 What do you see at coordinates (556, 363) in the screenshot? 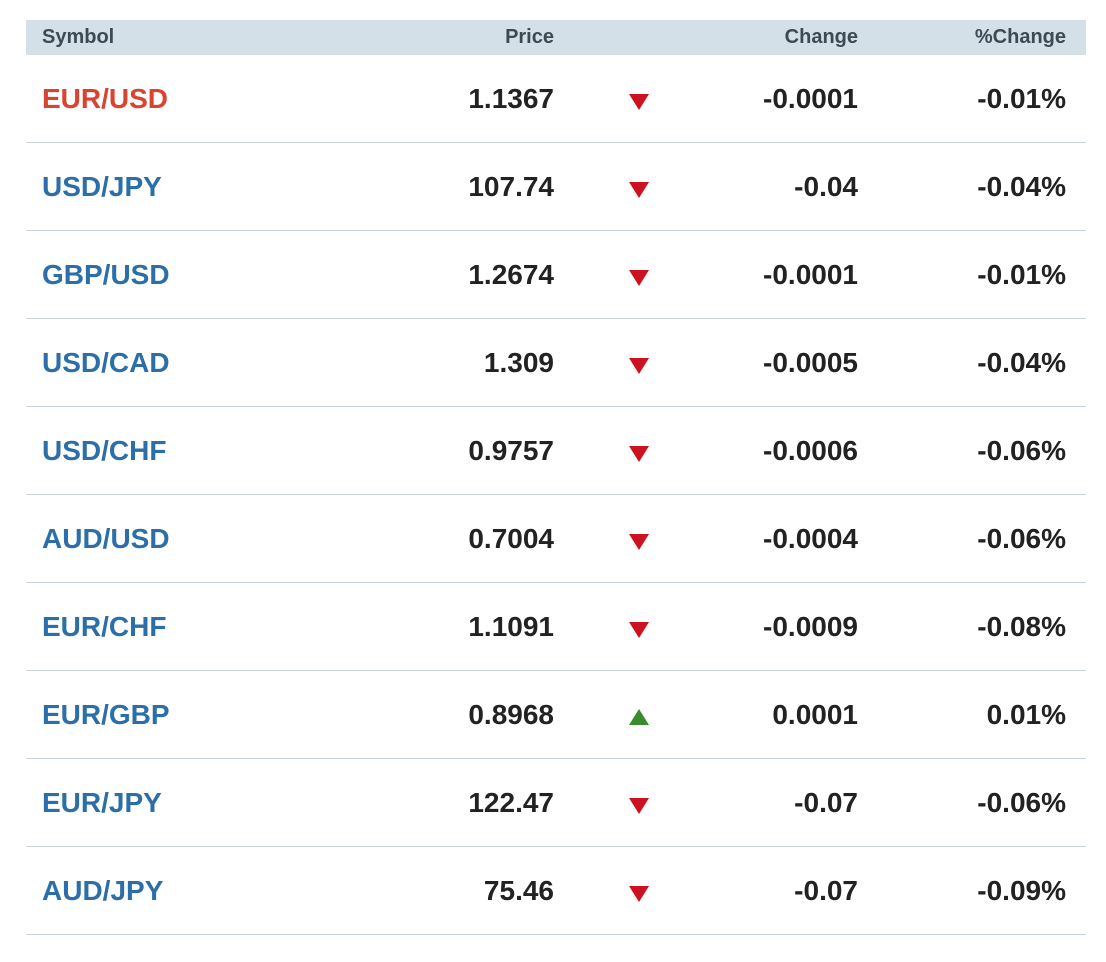
I see `table-row: USD/CAD 1.309 -0.0005 -0.04%` at bounding box center [556, 363].